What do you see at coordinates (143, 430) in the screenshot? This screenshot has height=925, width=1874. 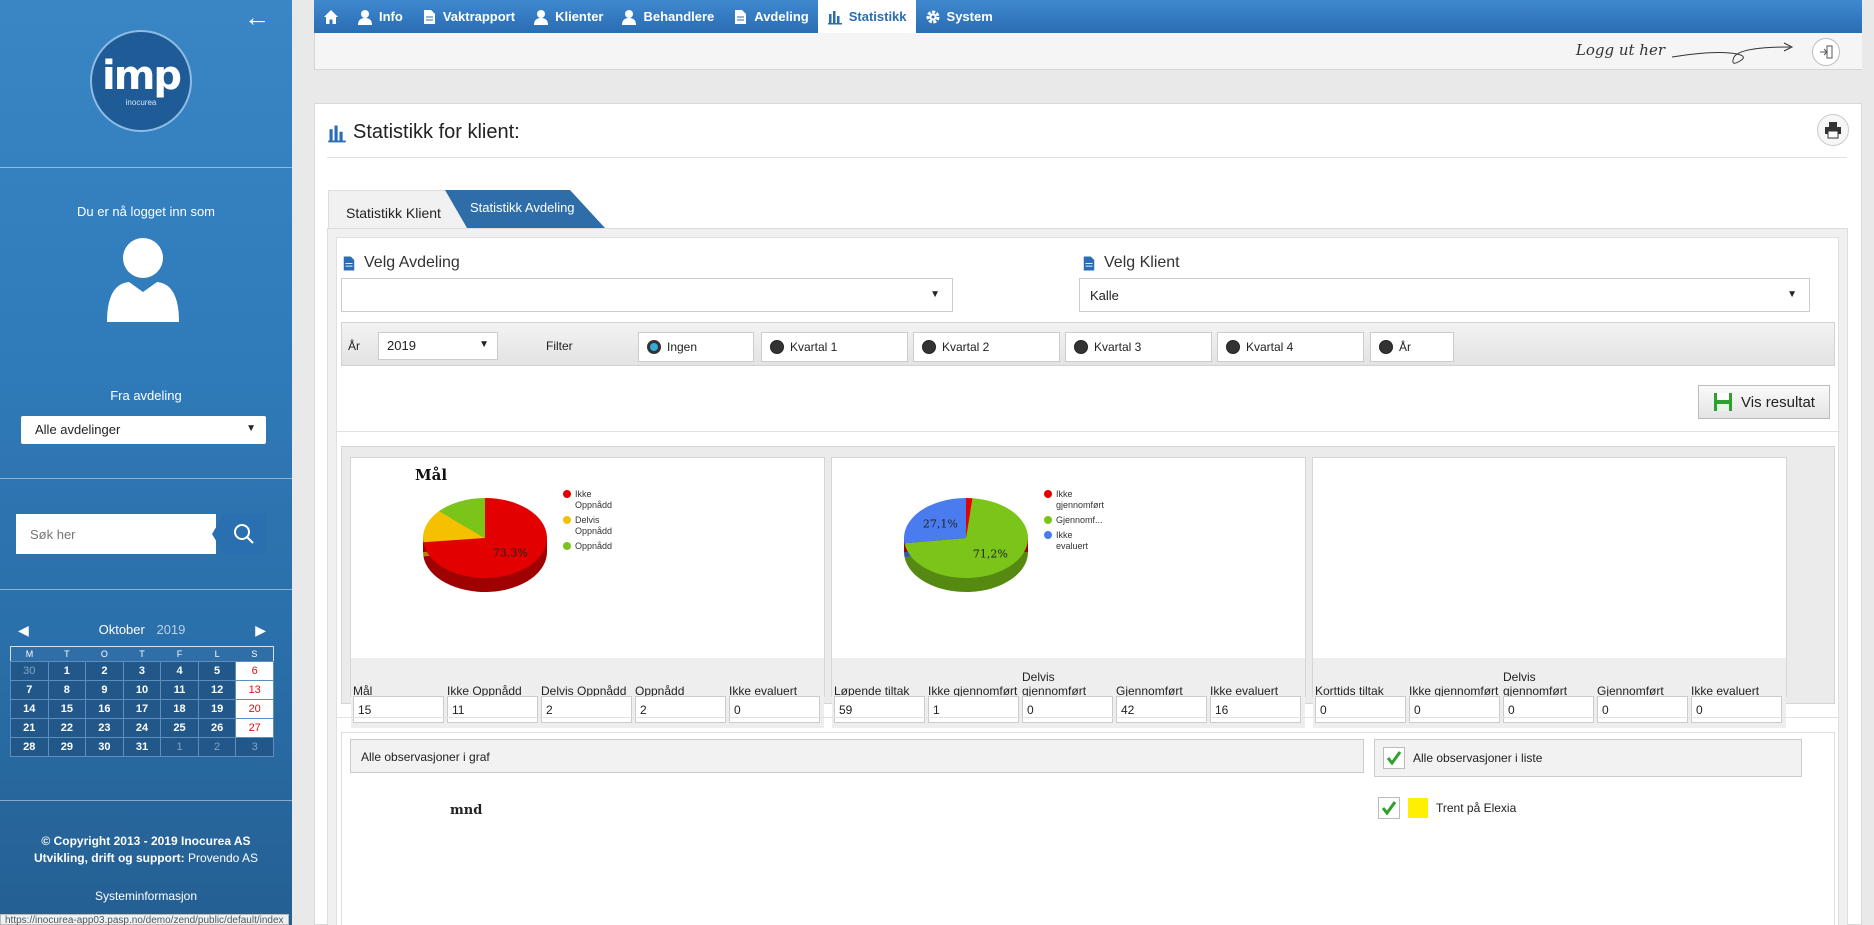 I see `department-select: Alle avdelinger ▼` at bounding box center [143, 430].